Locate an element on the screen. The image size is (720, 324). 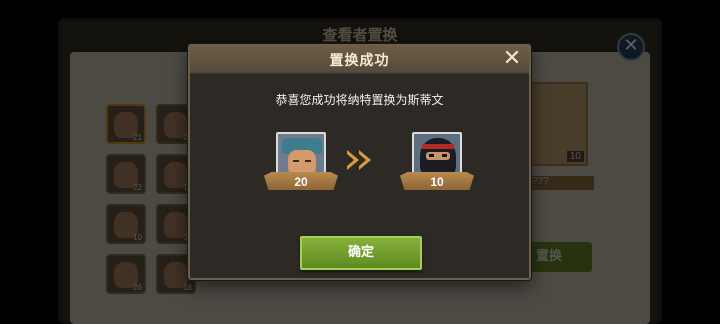
to-hero-level: 10 is located at coordinates (437, 182).